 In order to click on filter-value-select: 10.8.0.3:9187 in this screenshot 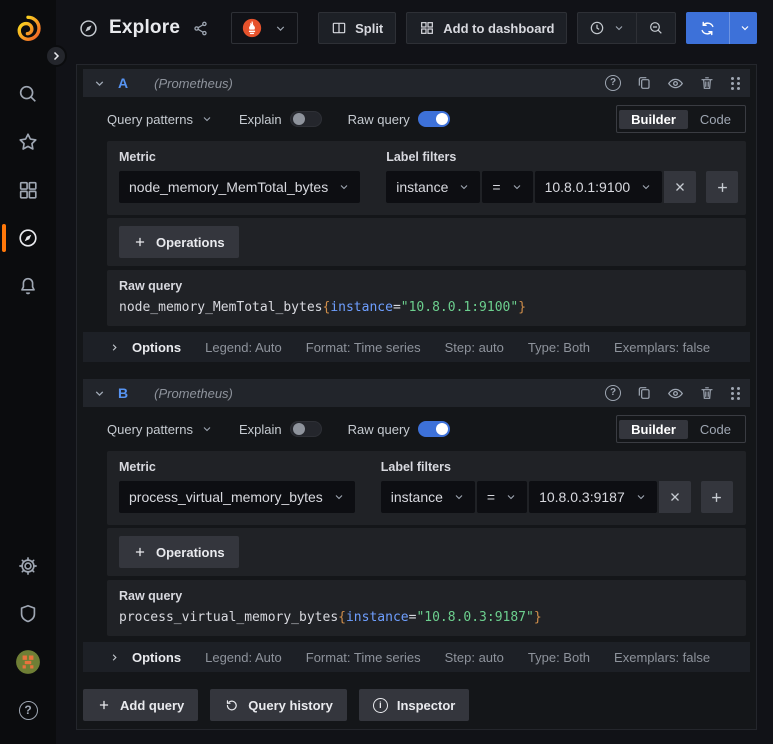, I will do `click(593, 497)`.